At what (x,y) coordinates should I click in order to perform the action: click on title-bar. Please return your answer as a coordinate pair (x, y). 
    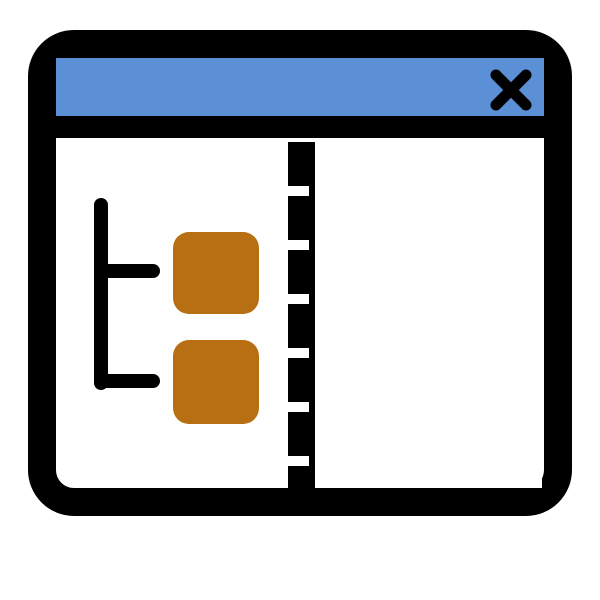
    Looking at the image, I should click on (300, 89).